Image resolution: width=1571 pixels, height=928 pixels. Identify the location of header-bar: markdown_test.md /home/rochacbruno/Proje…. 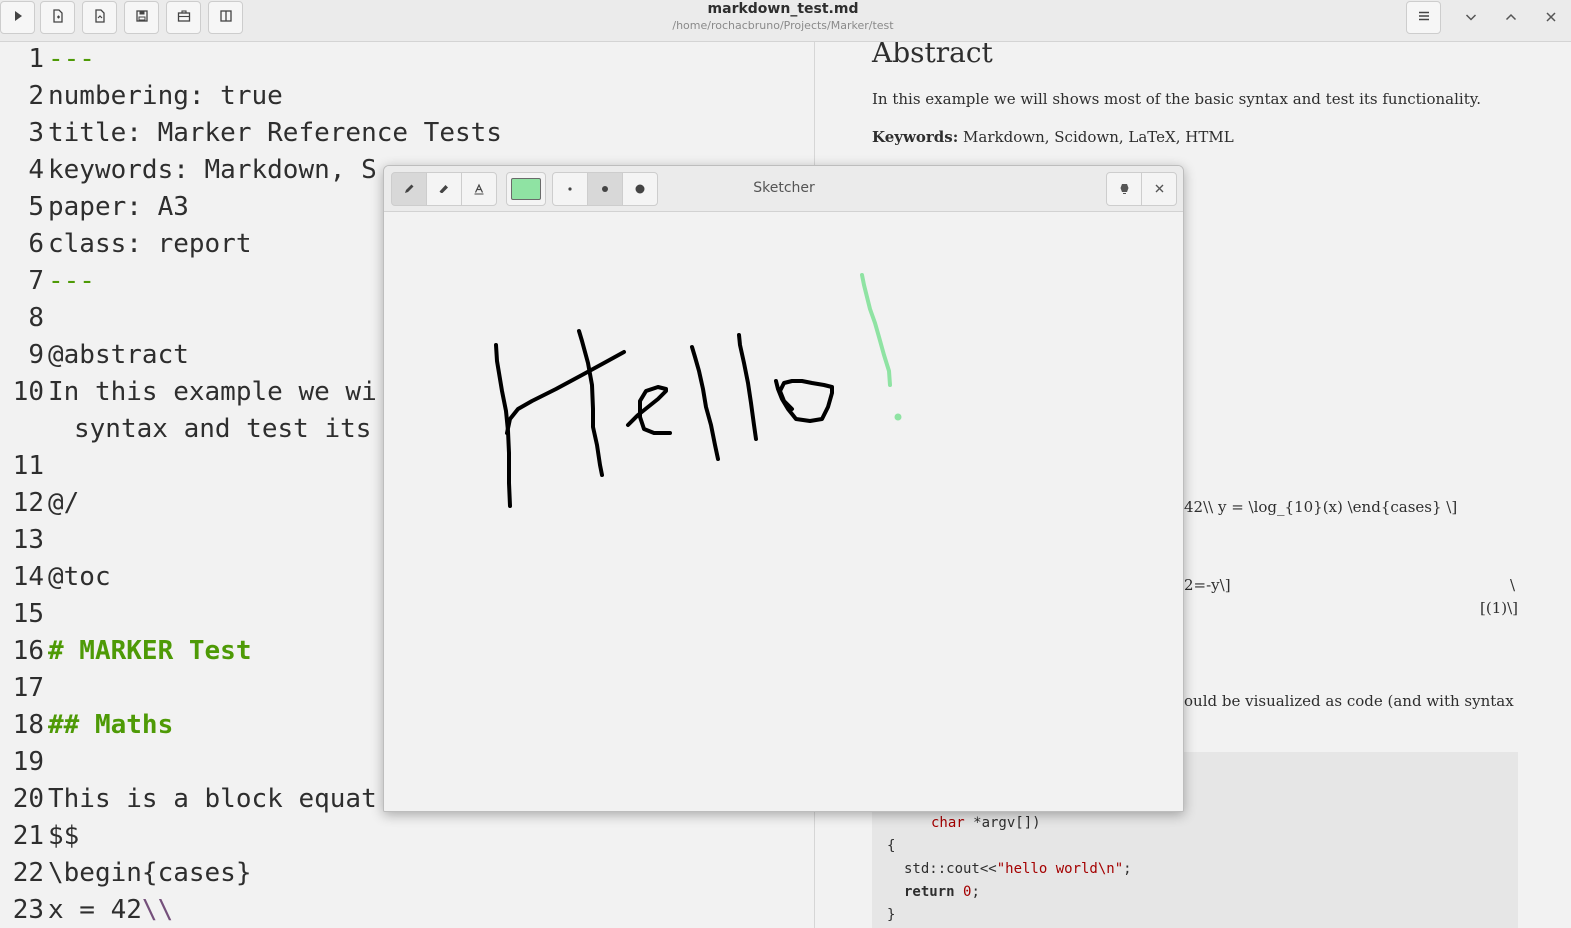
(785, 21).